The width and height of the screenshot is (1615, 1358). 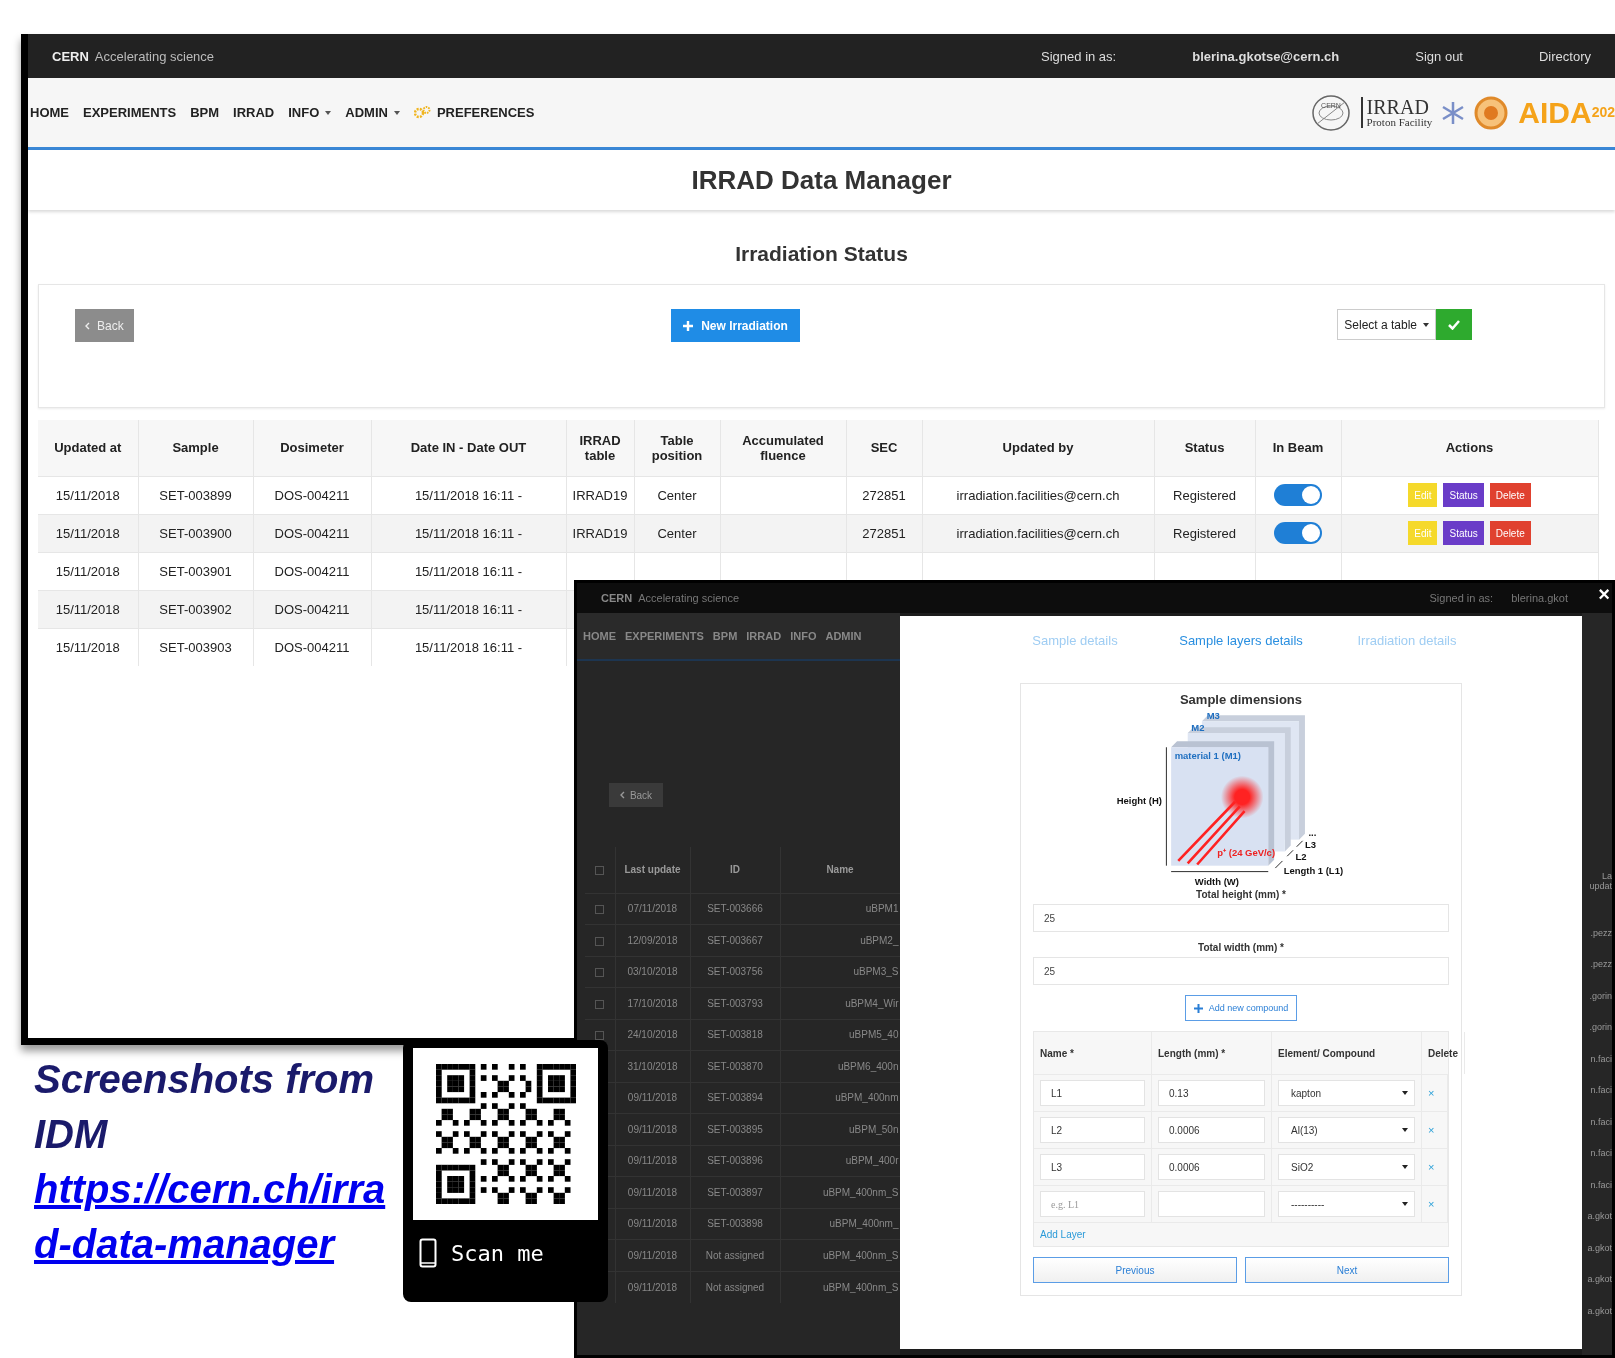 What do you see at coordinates (468, 448) in the screenshot?
I see `column-header: Date IN - Date OUT` at bounding box center [468, 448].